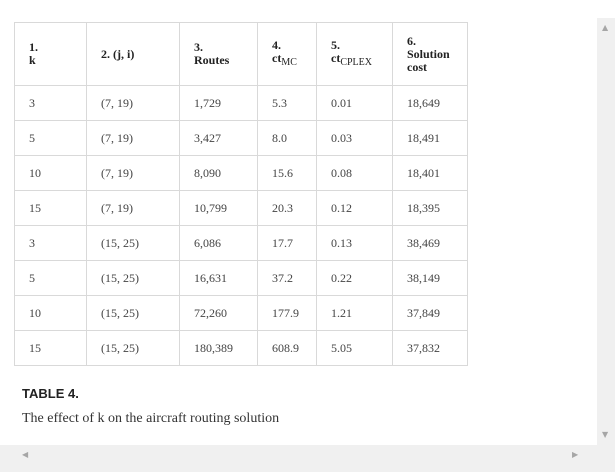 The height and width of the screenshot is (472, 615). I want to click on header-label: Routes, so click(212, 60).